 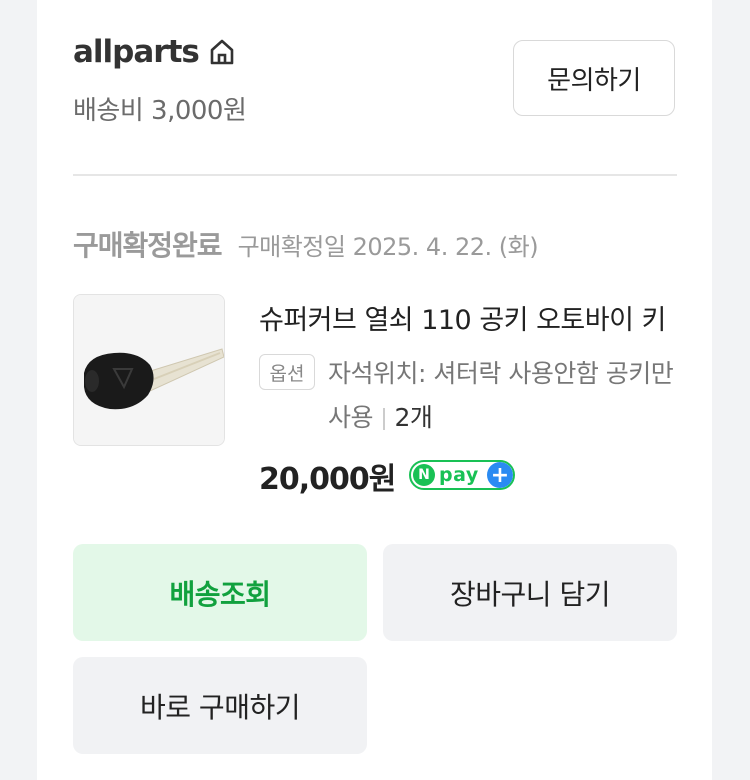 I want to click on store-name-label: allparts, so click(x=136, y=52).